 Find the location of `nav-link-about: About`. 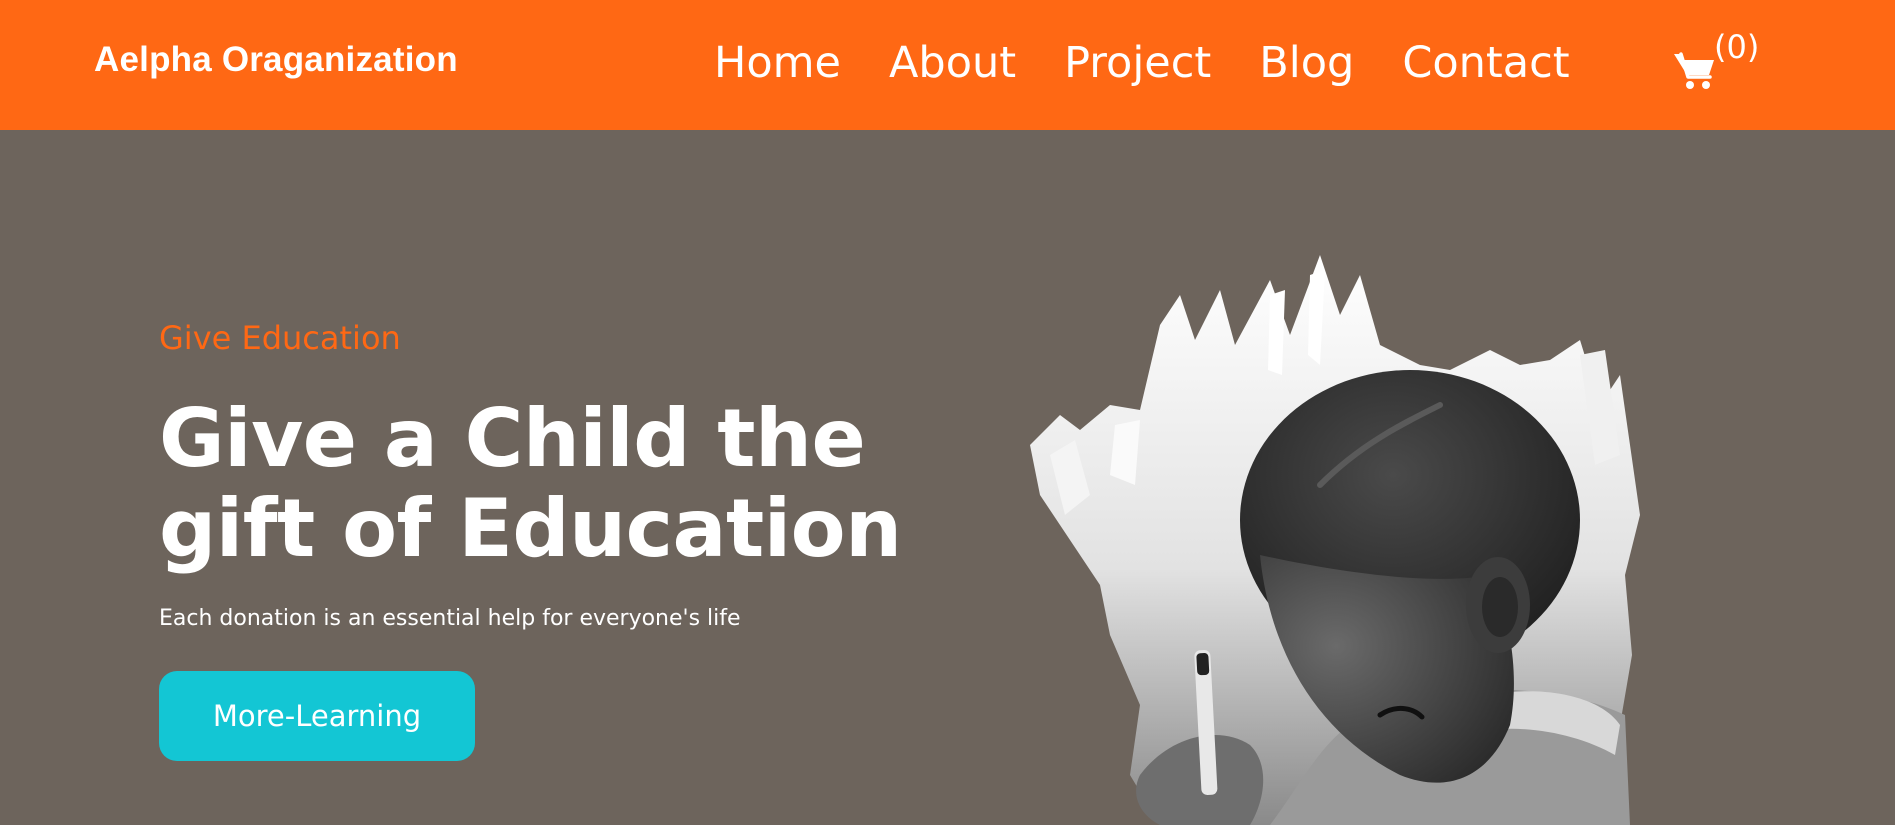

nav-link-about: About is located at coordinates (952, 63).